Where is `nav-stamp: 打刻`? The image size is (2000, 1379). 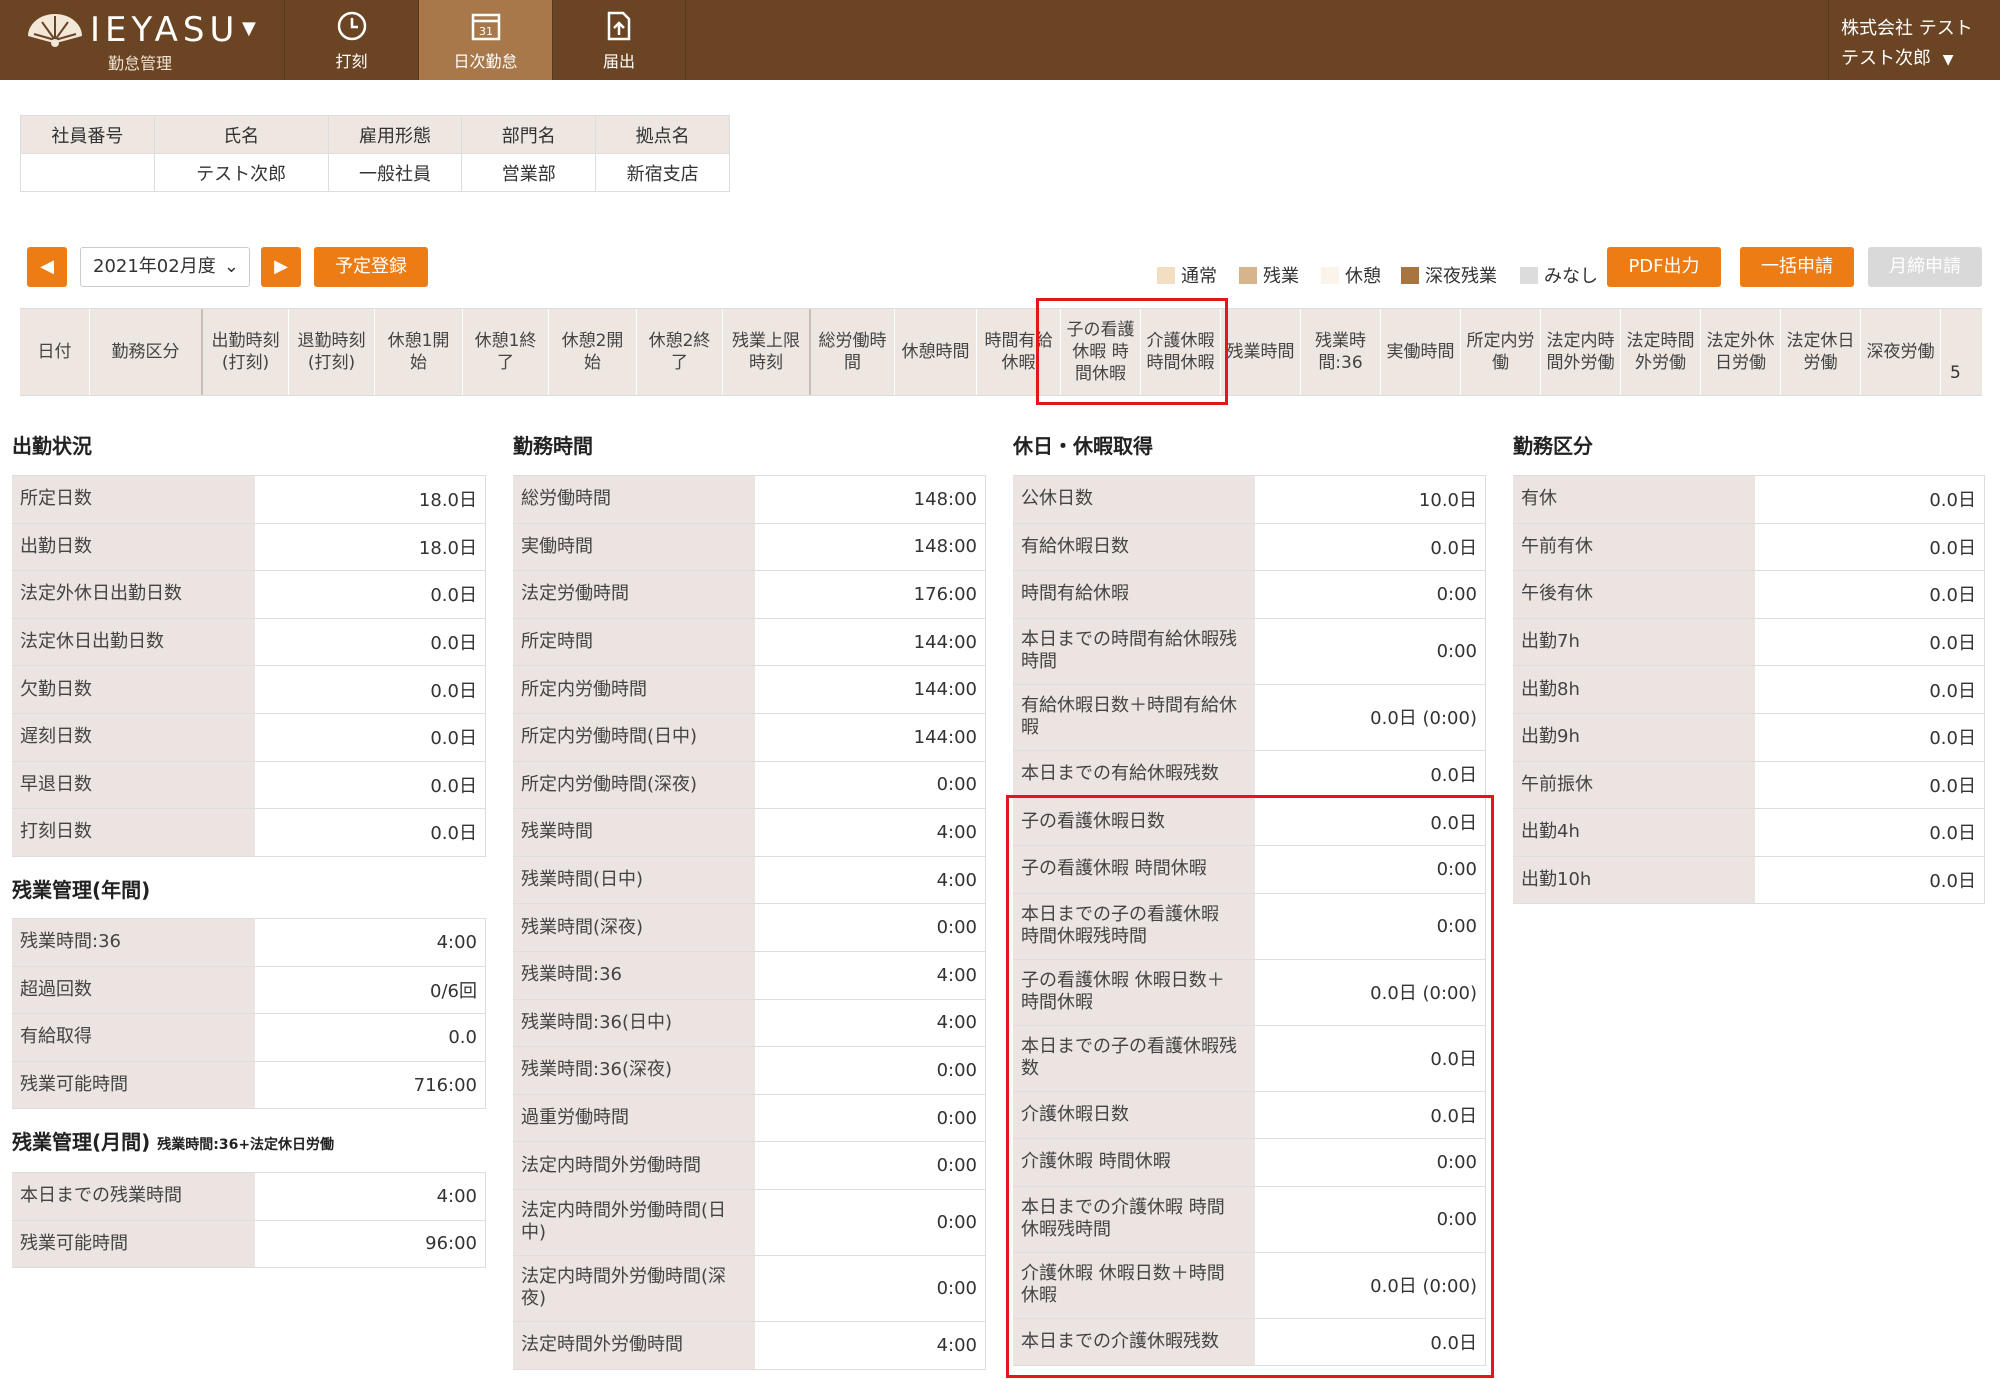 nav-stamp: 打刻 is located at coordinates (351, 40).